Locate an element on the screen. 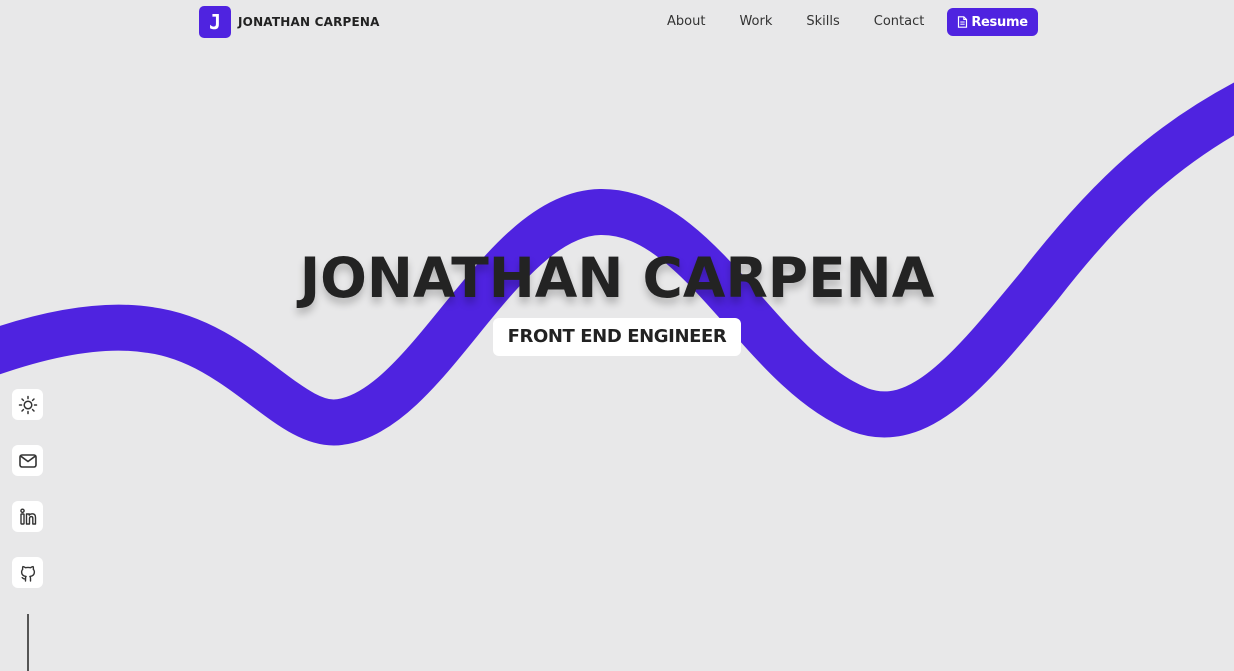 This screenshot has height=671, width=1234. theme-toggle-button is located at coordinates (27, 404).